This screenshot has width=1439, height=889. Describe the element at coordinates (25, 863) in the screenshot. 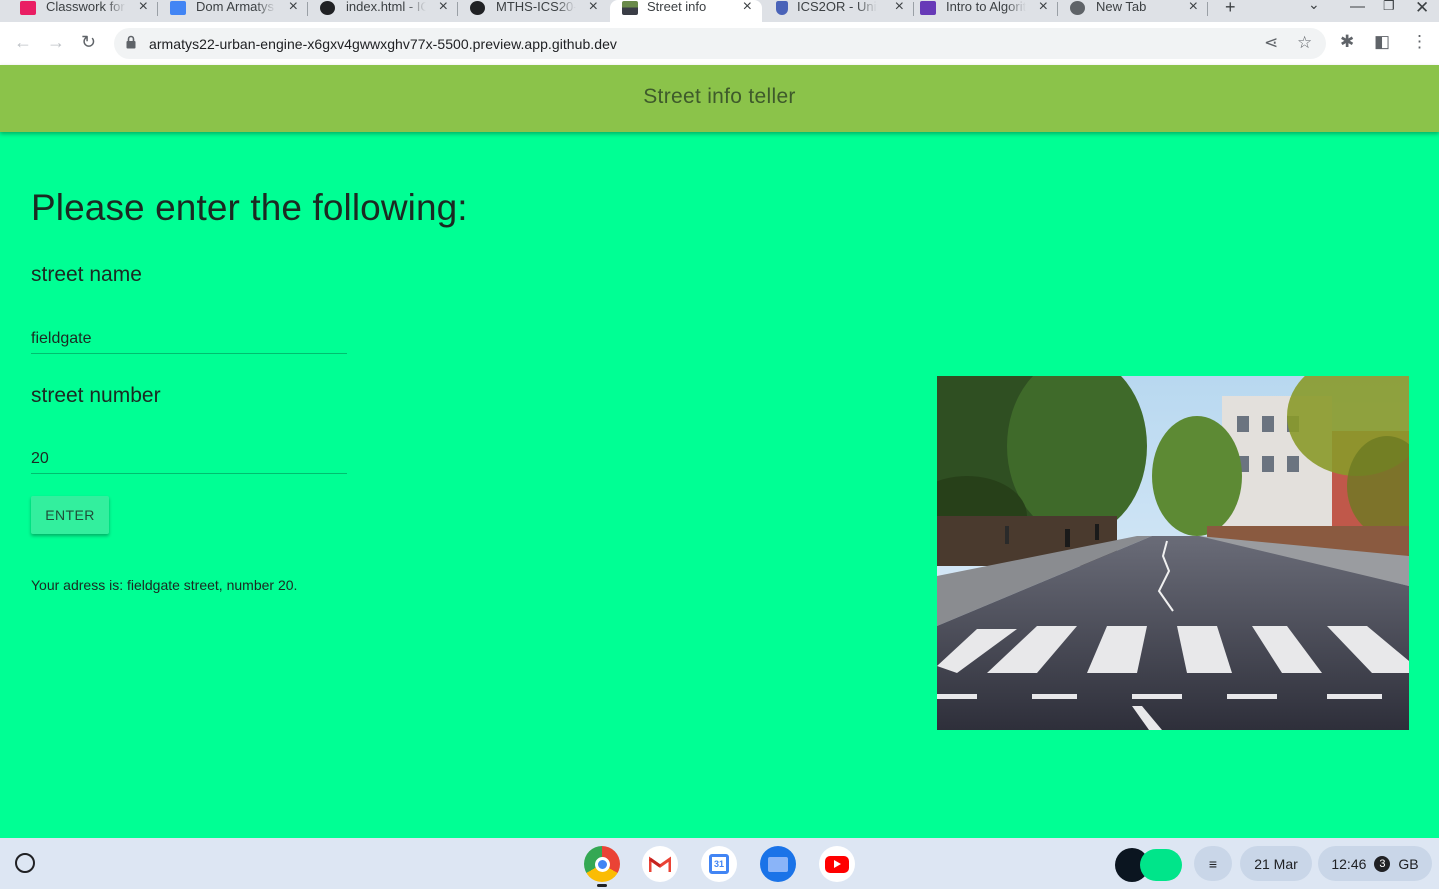

I see `launcher-icon` at that location.